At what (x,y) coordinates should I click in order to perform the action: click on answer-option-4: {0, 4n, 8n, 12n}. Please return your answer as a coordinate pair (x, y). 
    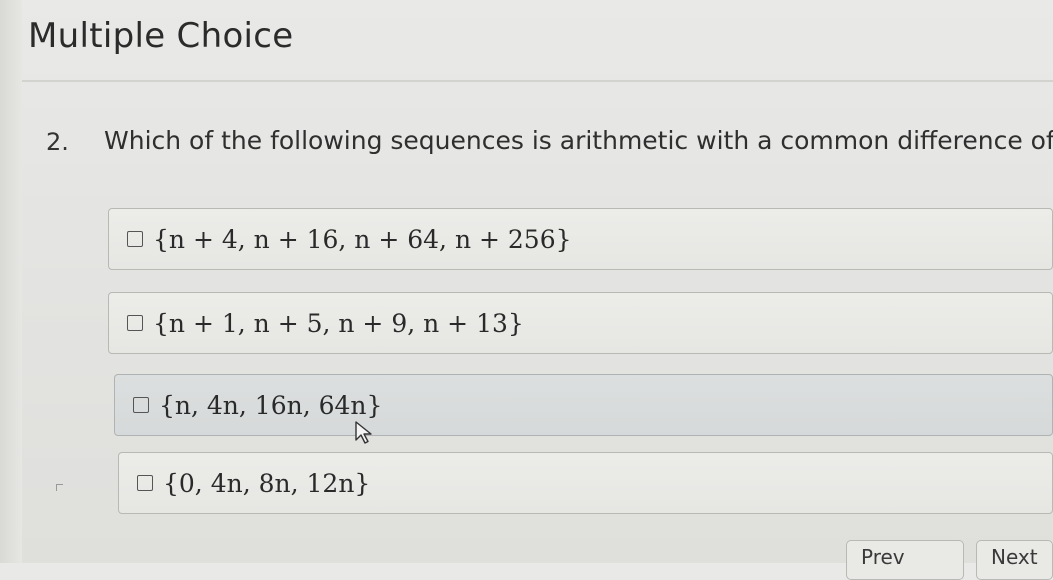
    Looking at the image, I should click on (585, 483).